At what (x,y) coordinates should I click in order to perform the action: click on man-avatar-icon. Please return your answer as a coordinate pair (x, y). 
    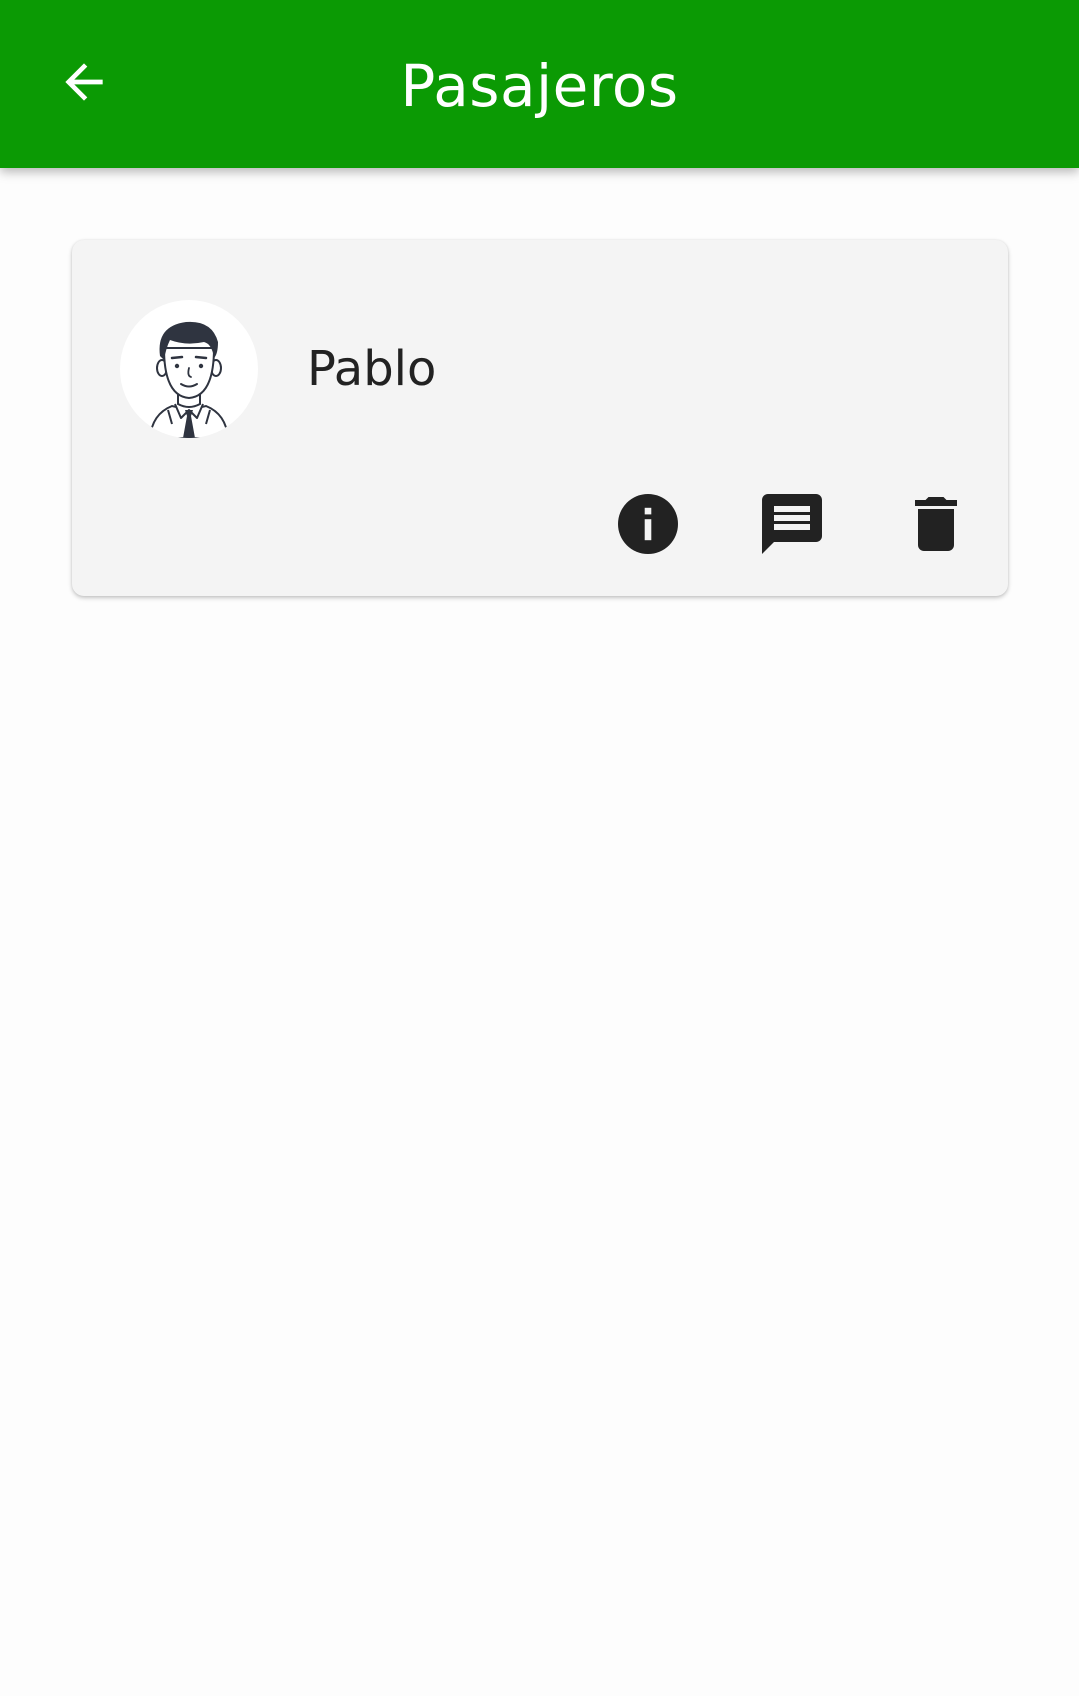
    Looking at the image, I should click on (189, 379).